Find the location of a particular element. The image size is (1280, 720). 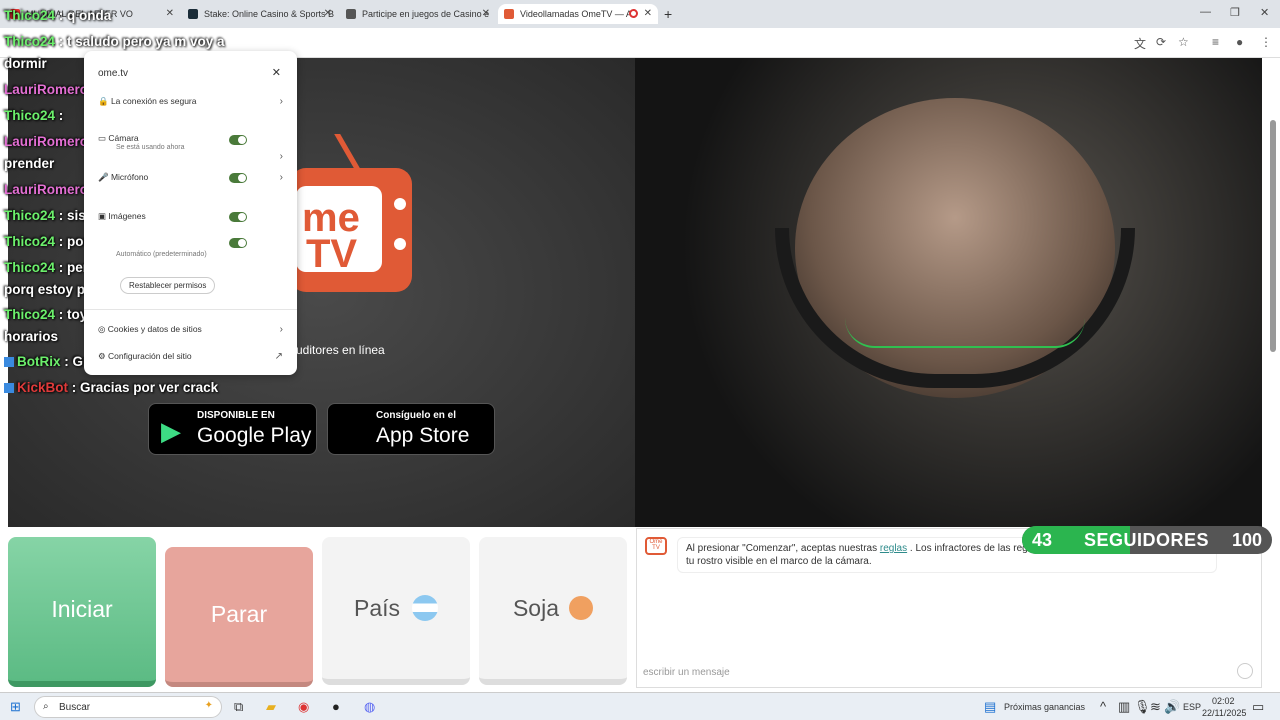

taskbar-search: ⌕ Buscar ✦ is located at coordinates (128, 707).